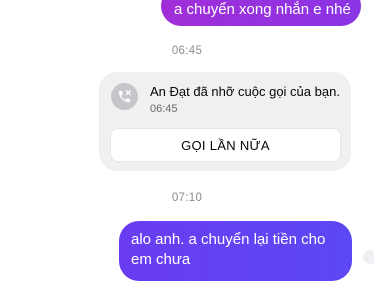  What do you see at coordinates (124, 96) in the screenshot?
I see `missed-video-call-icon` at bounding box center [124, 96].